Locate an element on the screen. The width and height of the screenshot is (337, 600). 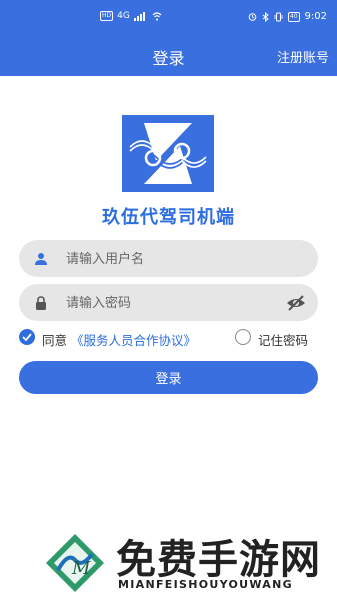
password-field is located at coordinates (168, 303).